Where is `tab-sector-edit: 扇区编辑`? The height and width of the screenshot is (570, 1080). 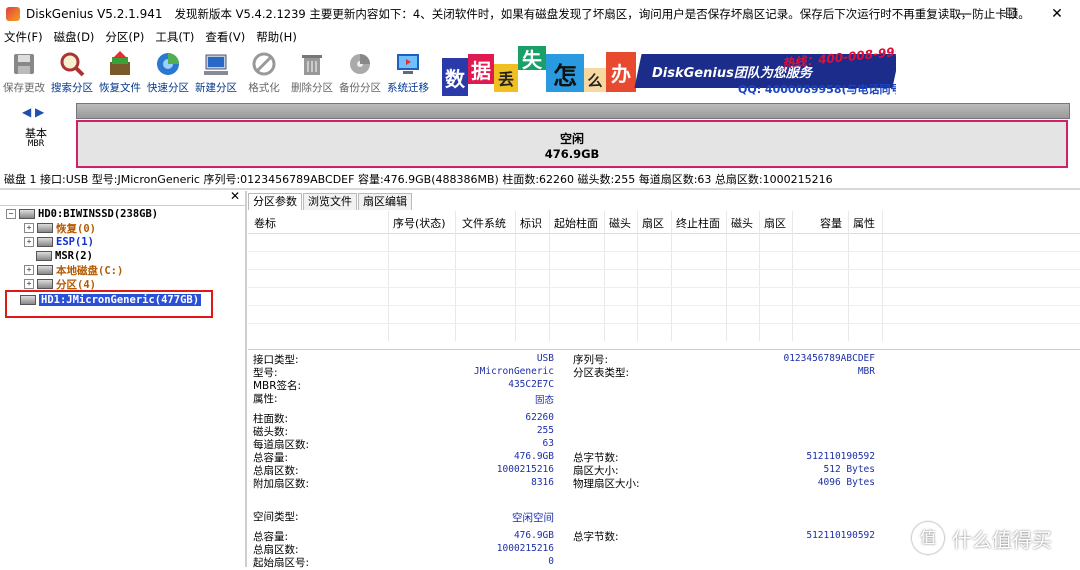
tab-sector-edit: 扇区编辑 is located at coordinates (385, 201).